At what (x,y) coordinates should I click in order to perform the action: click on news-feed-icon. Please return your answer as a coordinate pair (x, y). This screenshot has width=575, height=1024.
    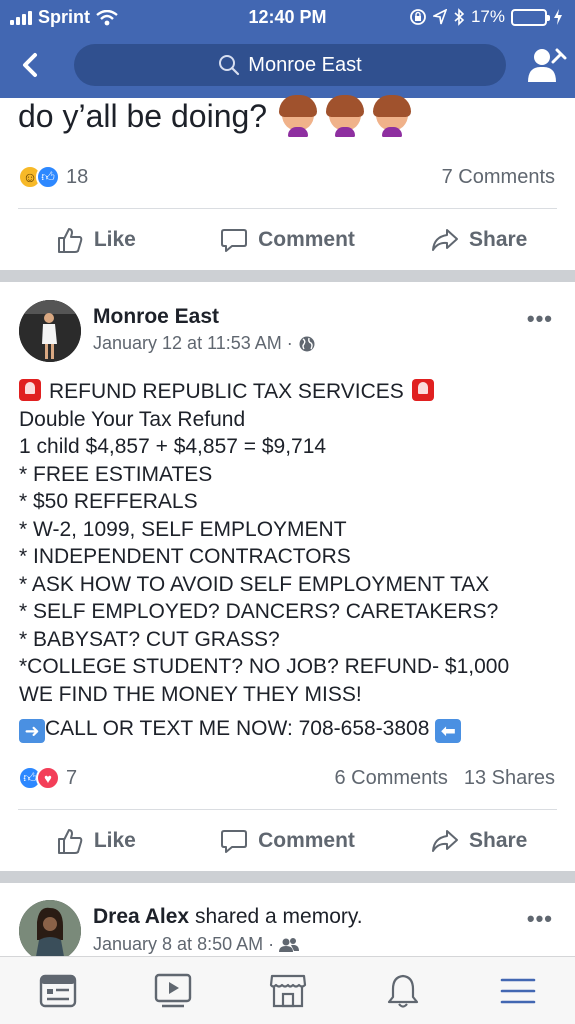
    Looking at the image, I should click on (57, 990).